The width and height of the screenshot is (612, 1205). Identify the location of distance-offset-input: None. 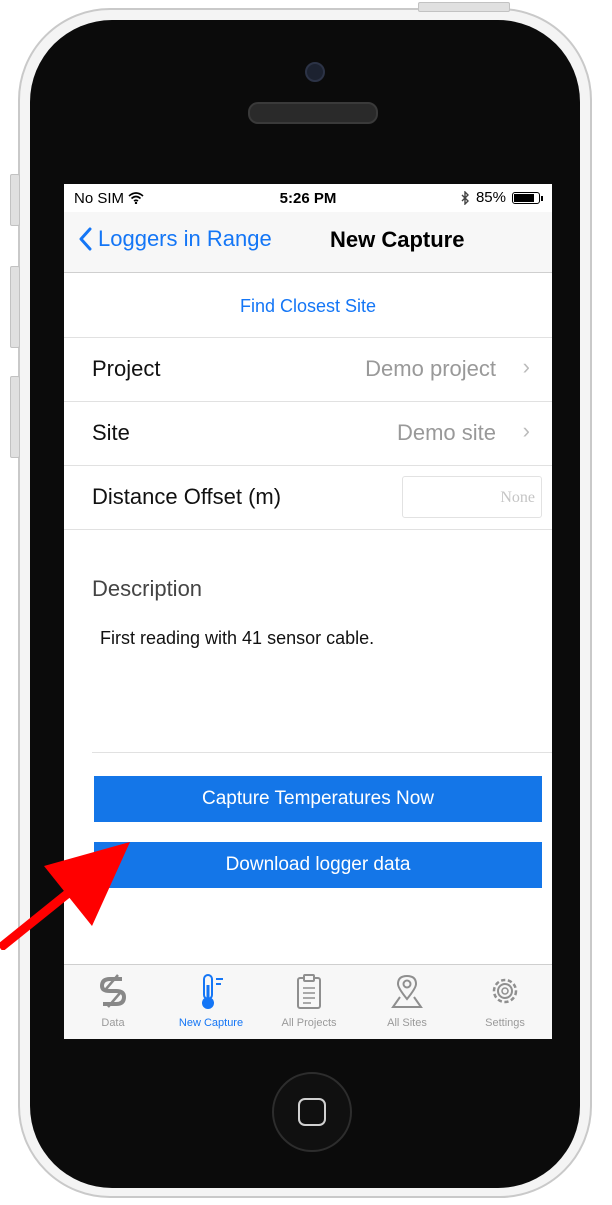
(472, 497).